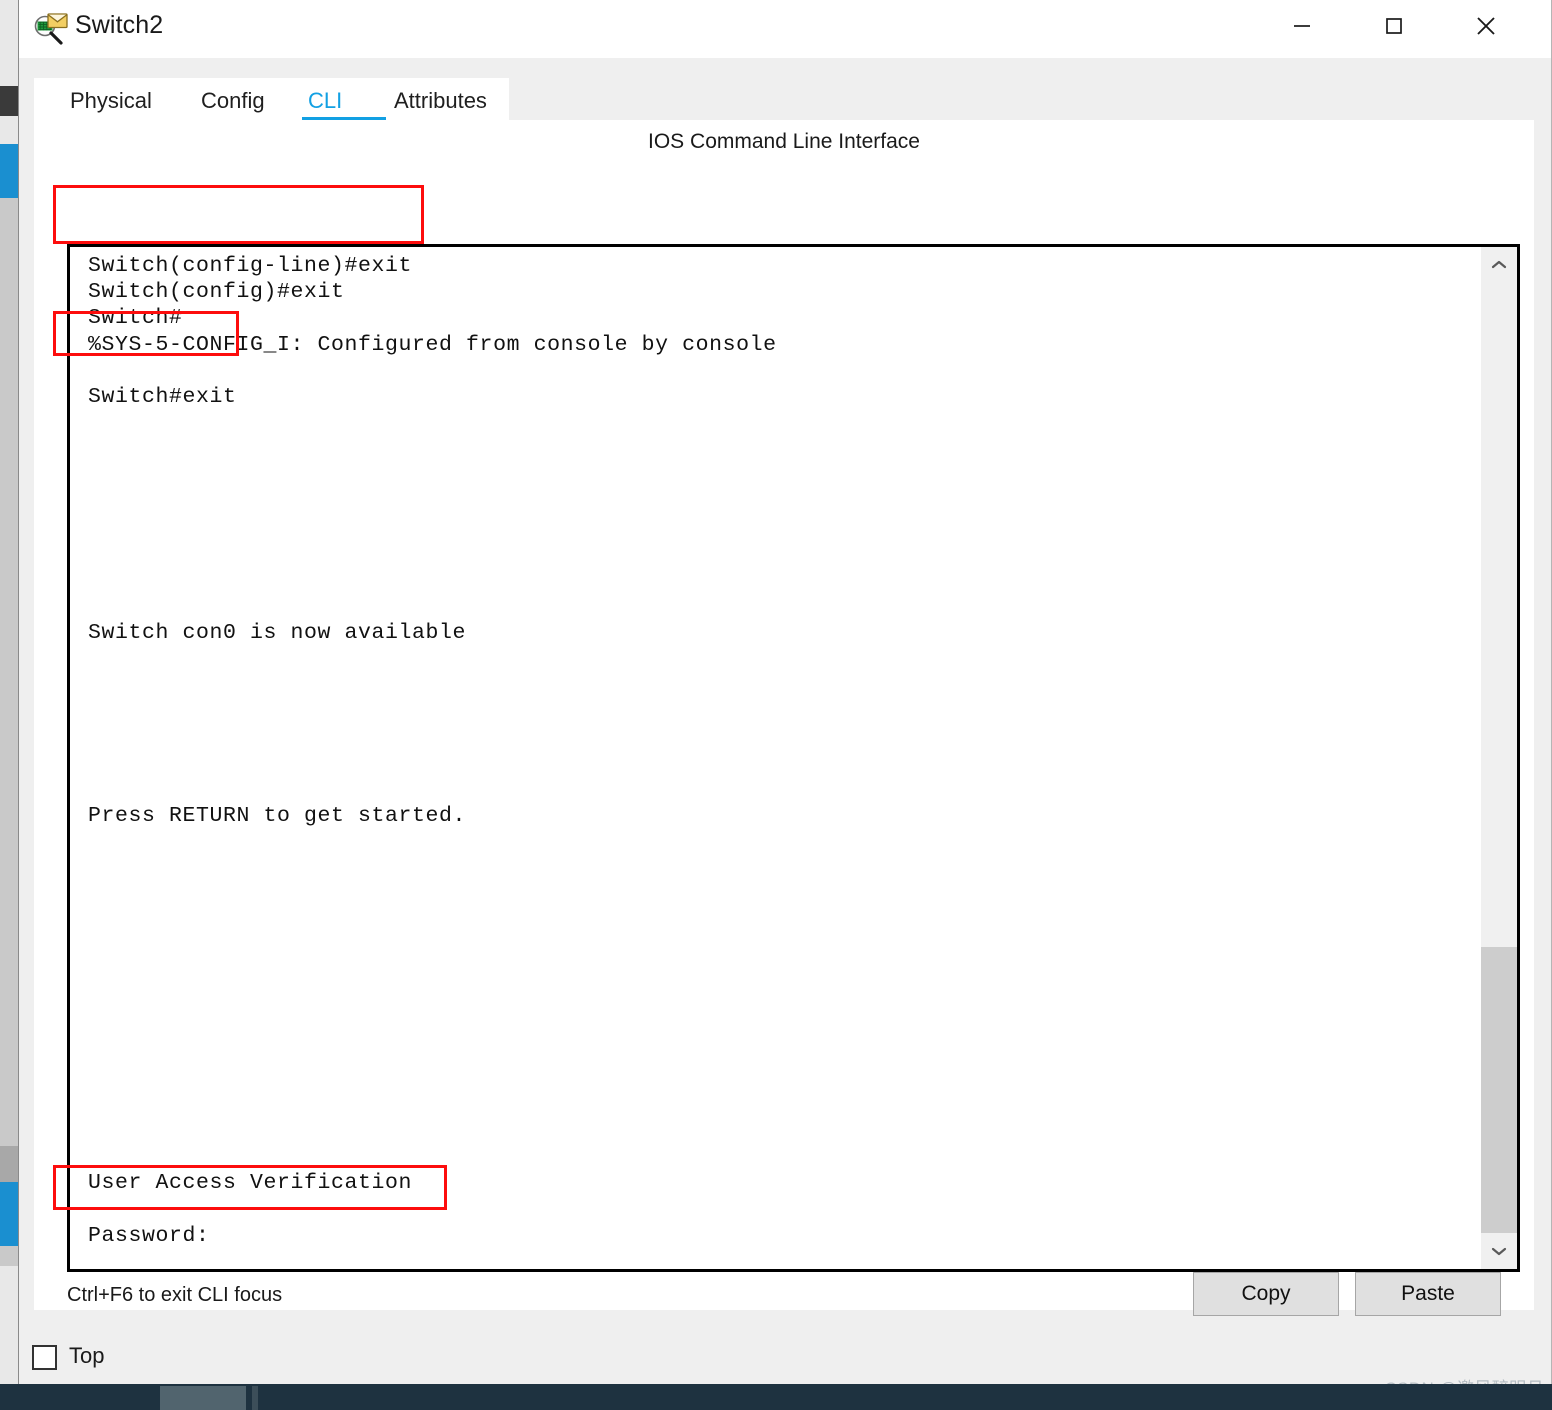 Image resolution: width=1552 pixels, height=1410 pixels. What do you see at coordinates (51, 29) in the screenshot?
I see `inspect-envelope-icon` at bounding box center [51, 29].